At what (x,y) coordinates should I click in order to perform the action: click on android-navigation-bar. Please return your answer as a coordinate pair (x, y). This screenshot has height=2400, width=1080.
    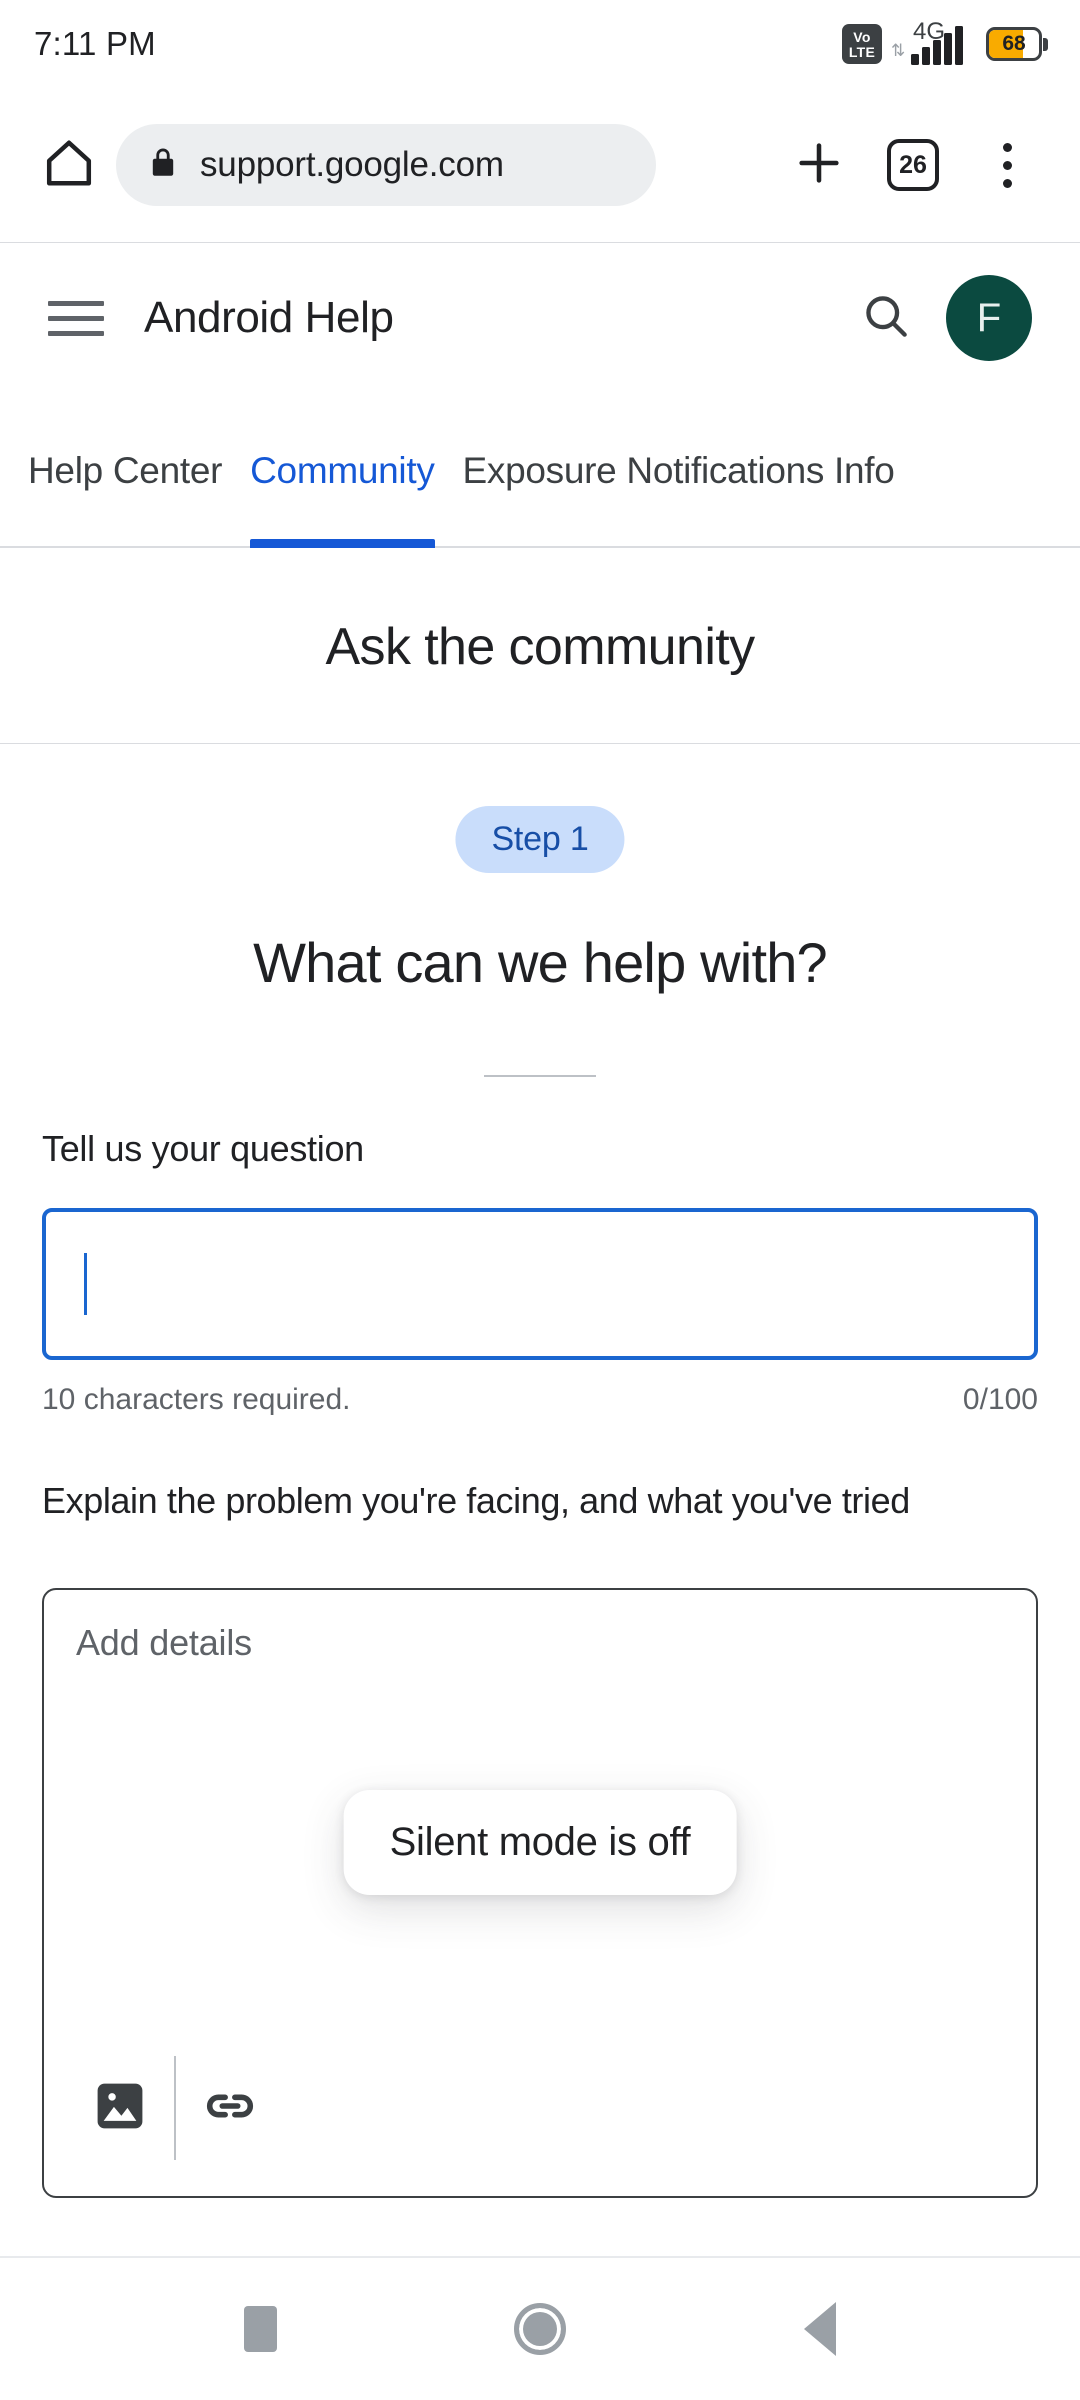
    Looking at the image, I should click on (540, 2329).